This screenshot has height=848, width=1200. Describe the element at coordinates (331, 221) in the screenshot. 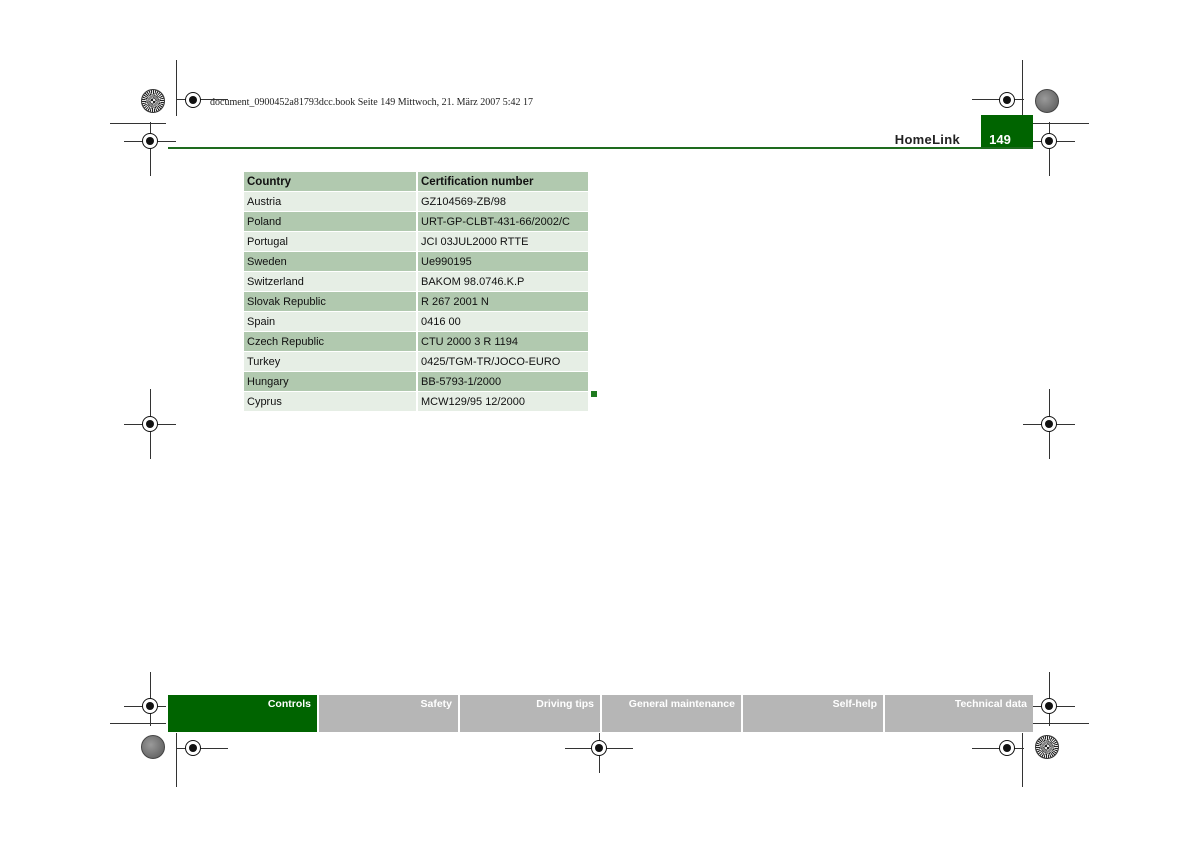

I see `country-cell: Poland` at that location.